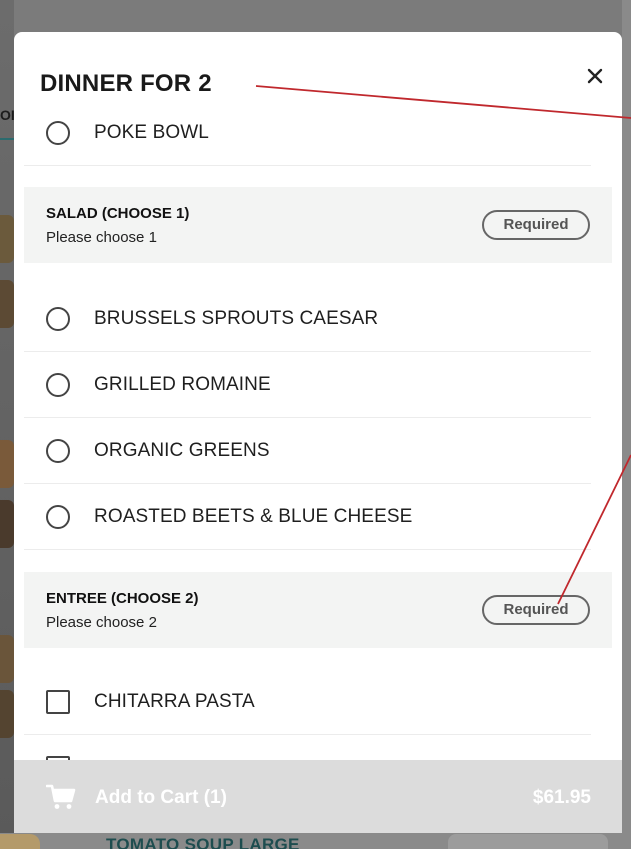 This screenshot has height=849, width=631. Describe the element at coordinates (161, 797) in the screenshot. I see `add-to-cart-label: Add to Cart (1)` at that location.